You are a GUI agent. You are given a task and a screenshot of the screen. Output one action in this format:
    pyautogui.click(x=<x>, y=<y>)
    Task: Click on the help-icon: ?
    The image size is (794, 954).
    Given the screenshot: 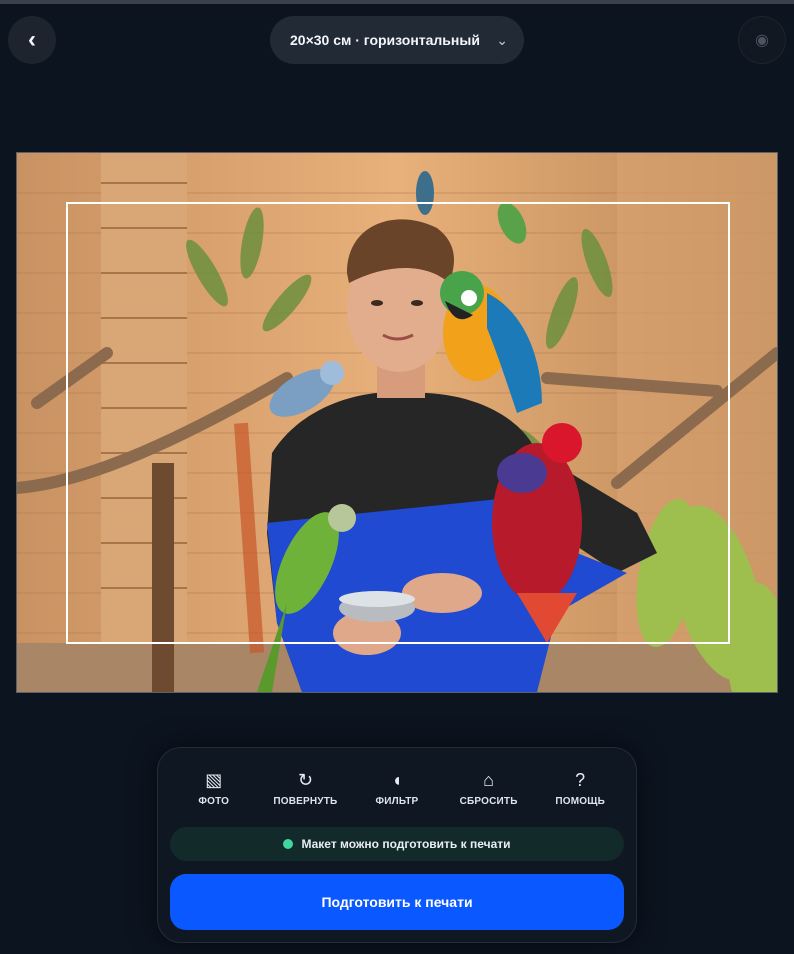 What is the action you would take?
    pyautogui.click(x=580, y=780)
    